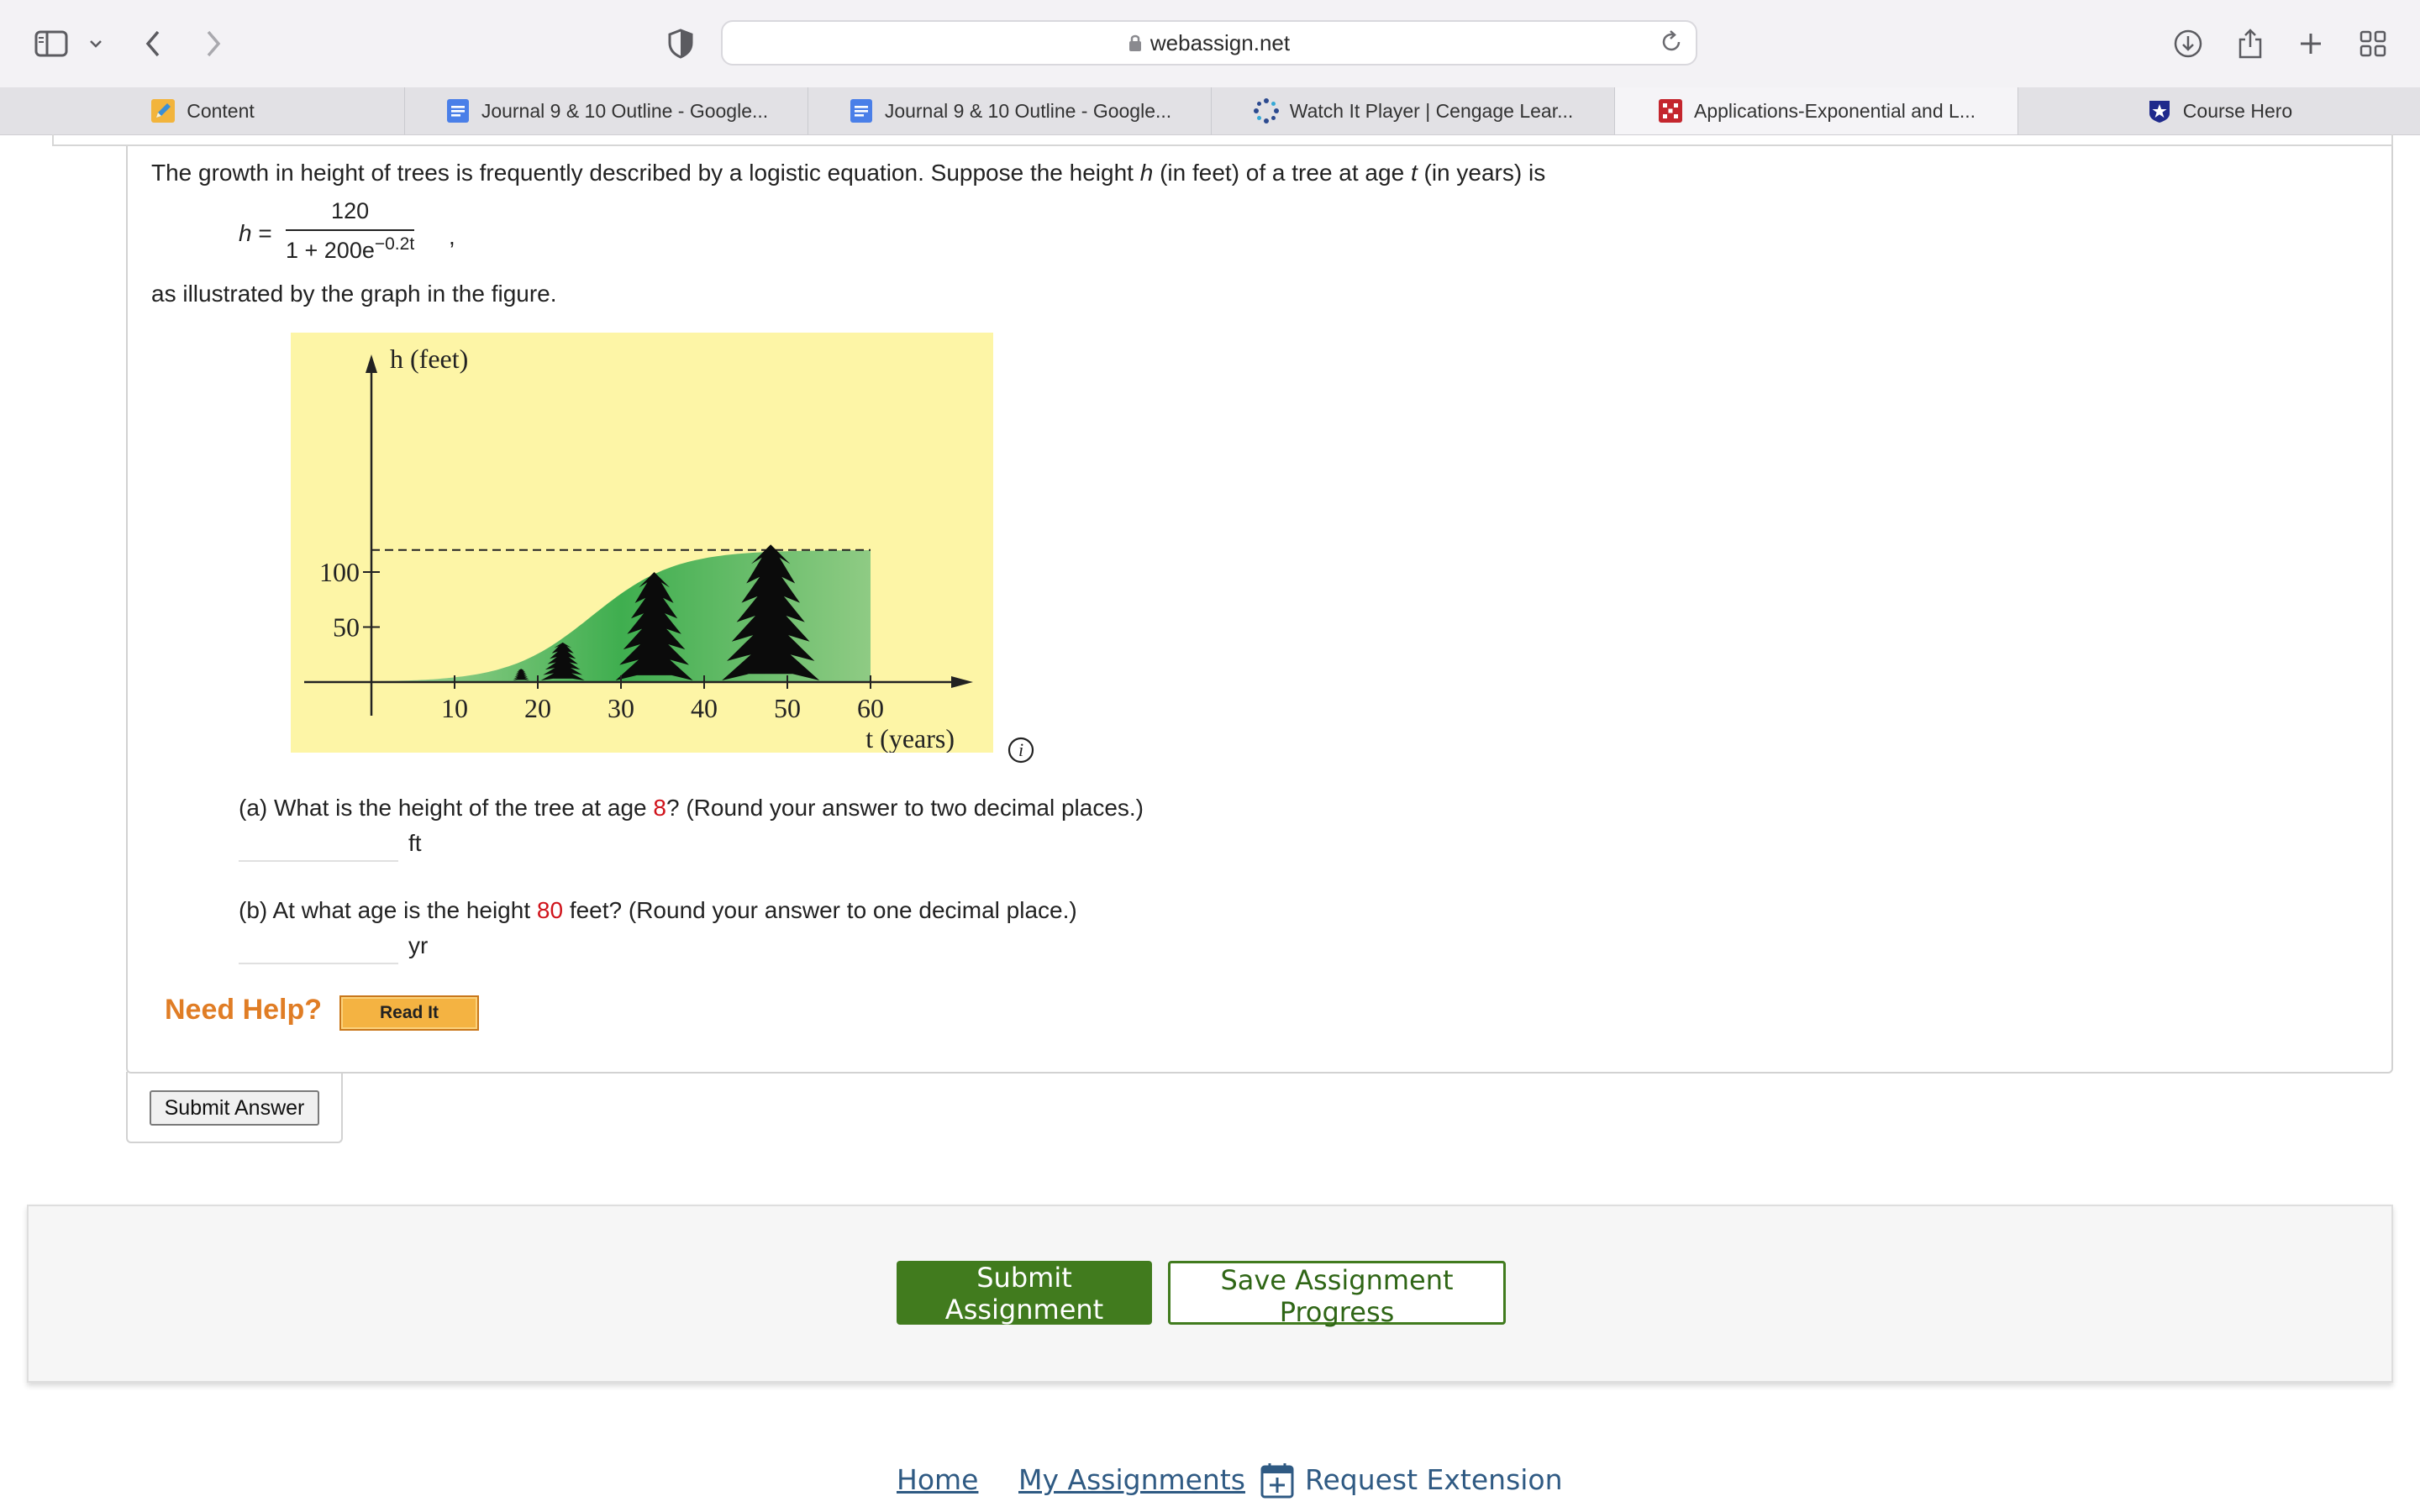 Image resolution: width=2420 pixels, height=1512 pixels. I want to click on tab-overview-icon, so click(2373, 43).